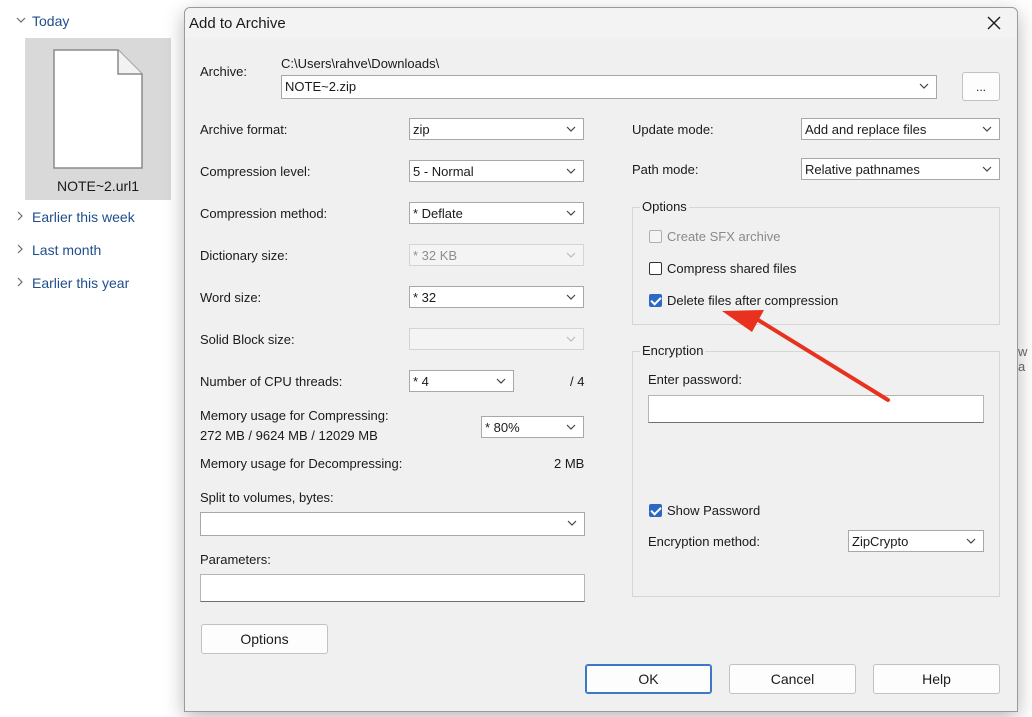  I want to click on path-mode-select: Relative pathnames, so click(900, 169).